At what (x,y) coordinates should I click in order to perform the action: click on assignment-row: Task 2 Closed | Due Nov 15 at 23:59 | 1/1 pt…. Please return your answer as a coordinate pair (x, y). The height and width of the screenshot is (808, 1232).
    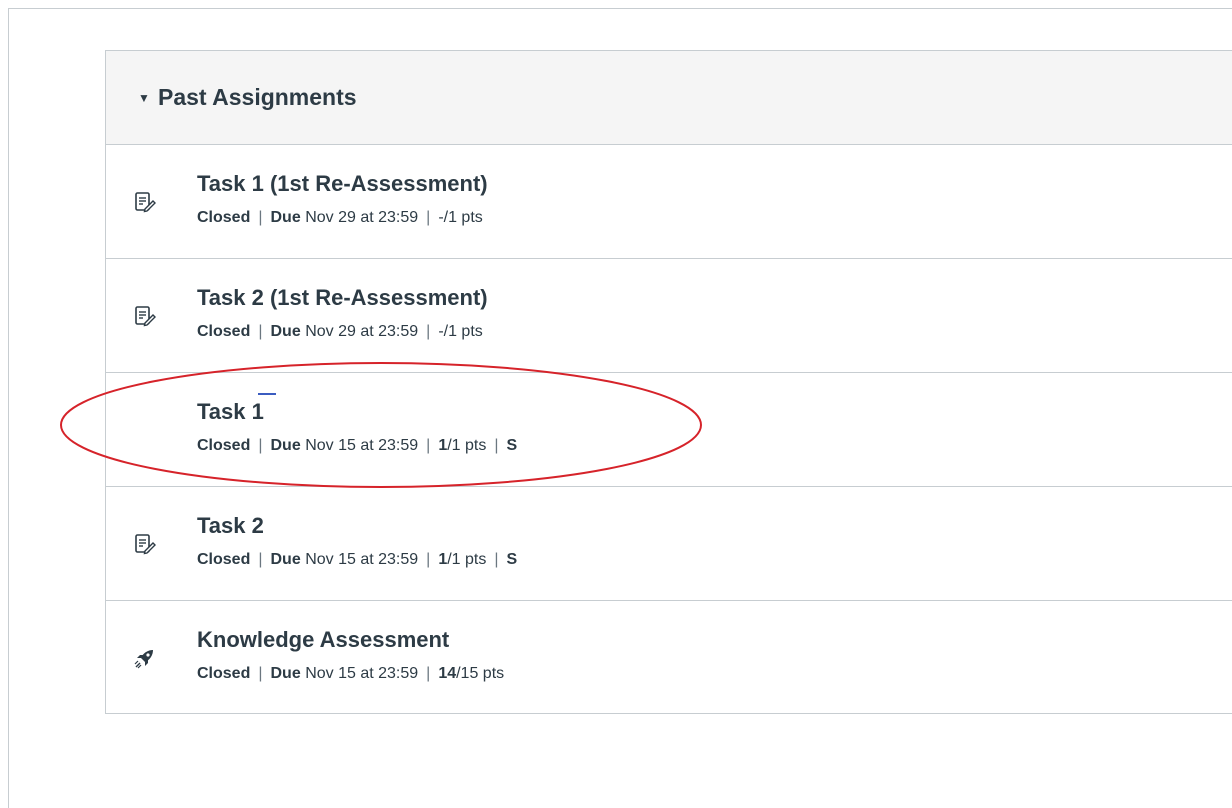
    Looking at the image, I should click on (669, 544).